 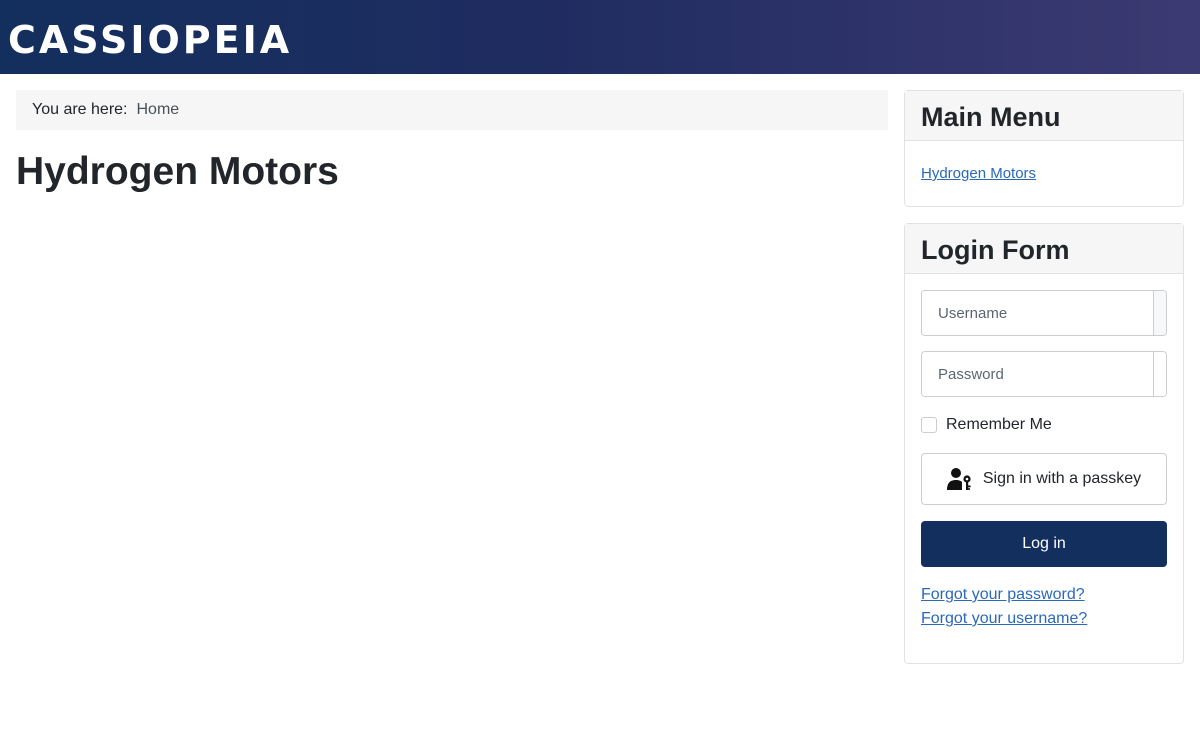 What do you see at coordinates (929, 425) in the screenshot?
I see `remember-me-checkbox` at bounding box center [929, 425].